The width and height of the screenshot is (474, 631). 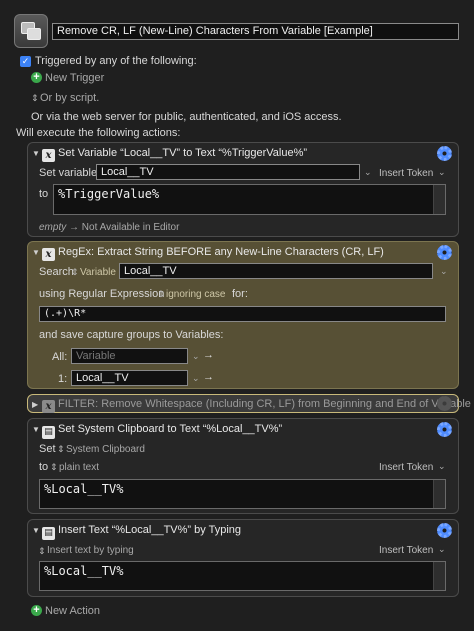 I want to click on hint-empty: empty, so click(x=53, y=227).